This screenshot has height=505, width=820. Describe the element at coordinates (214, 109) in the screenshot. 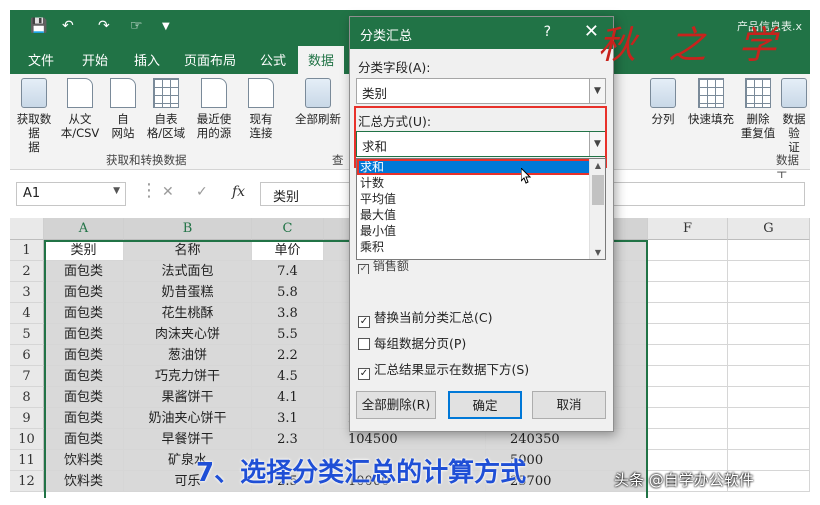

I see `recent-sources-button: 最近使 用的源` at that location.